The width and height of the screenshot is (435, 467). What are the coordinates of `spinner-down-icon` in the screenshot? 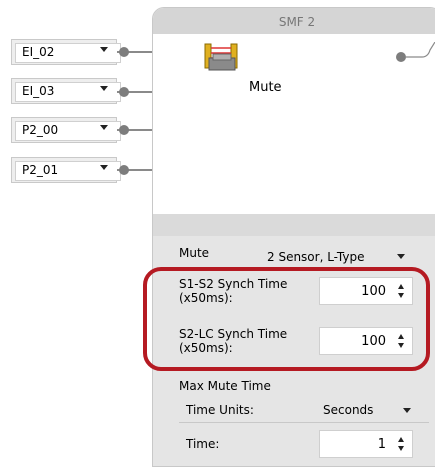 It's located at (401, 448).